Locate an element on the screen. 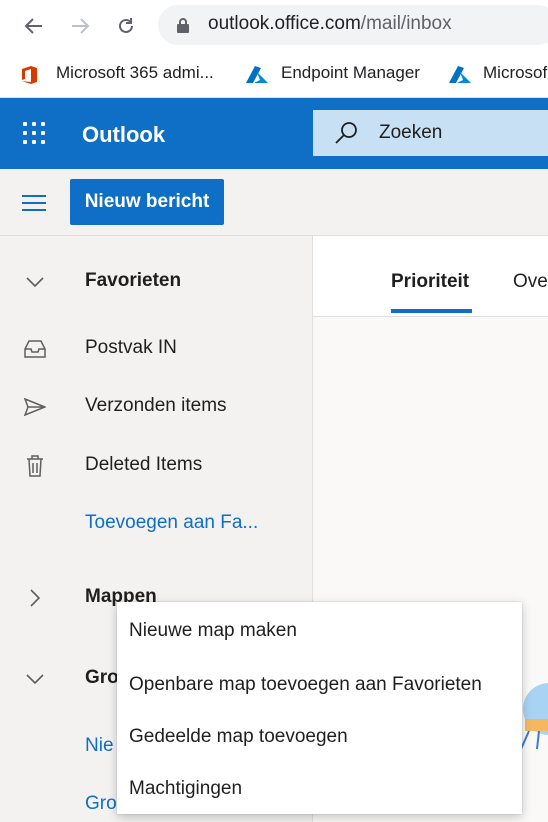  command-bar: Nieuw bericht is located at coordinates (274, 202).